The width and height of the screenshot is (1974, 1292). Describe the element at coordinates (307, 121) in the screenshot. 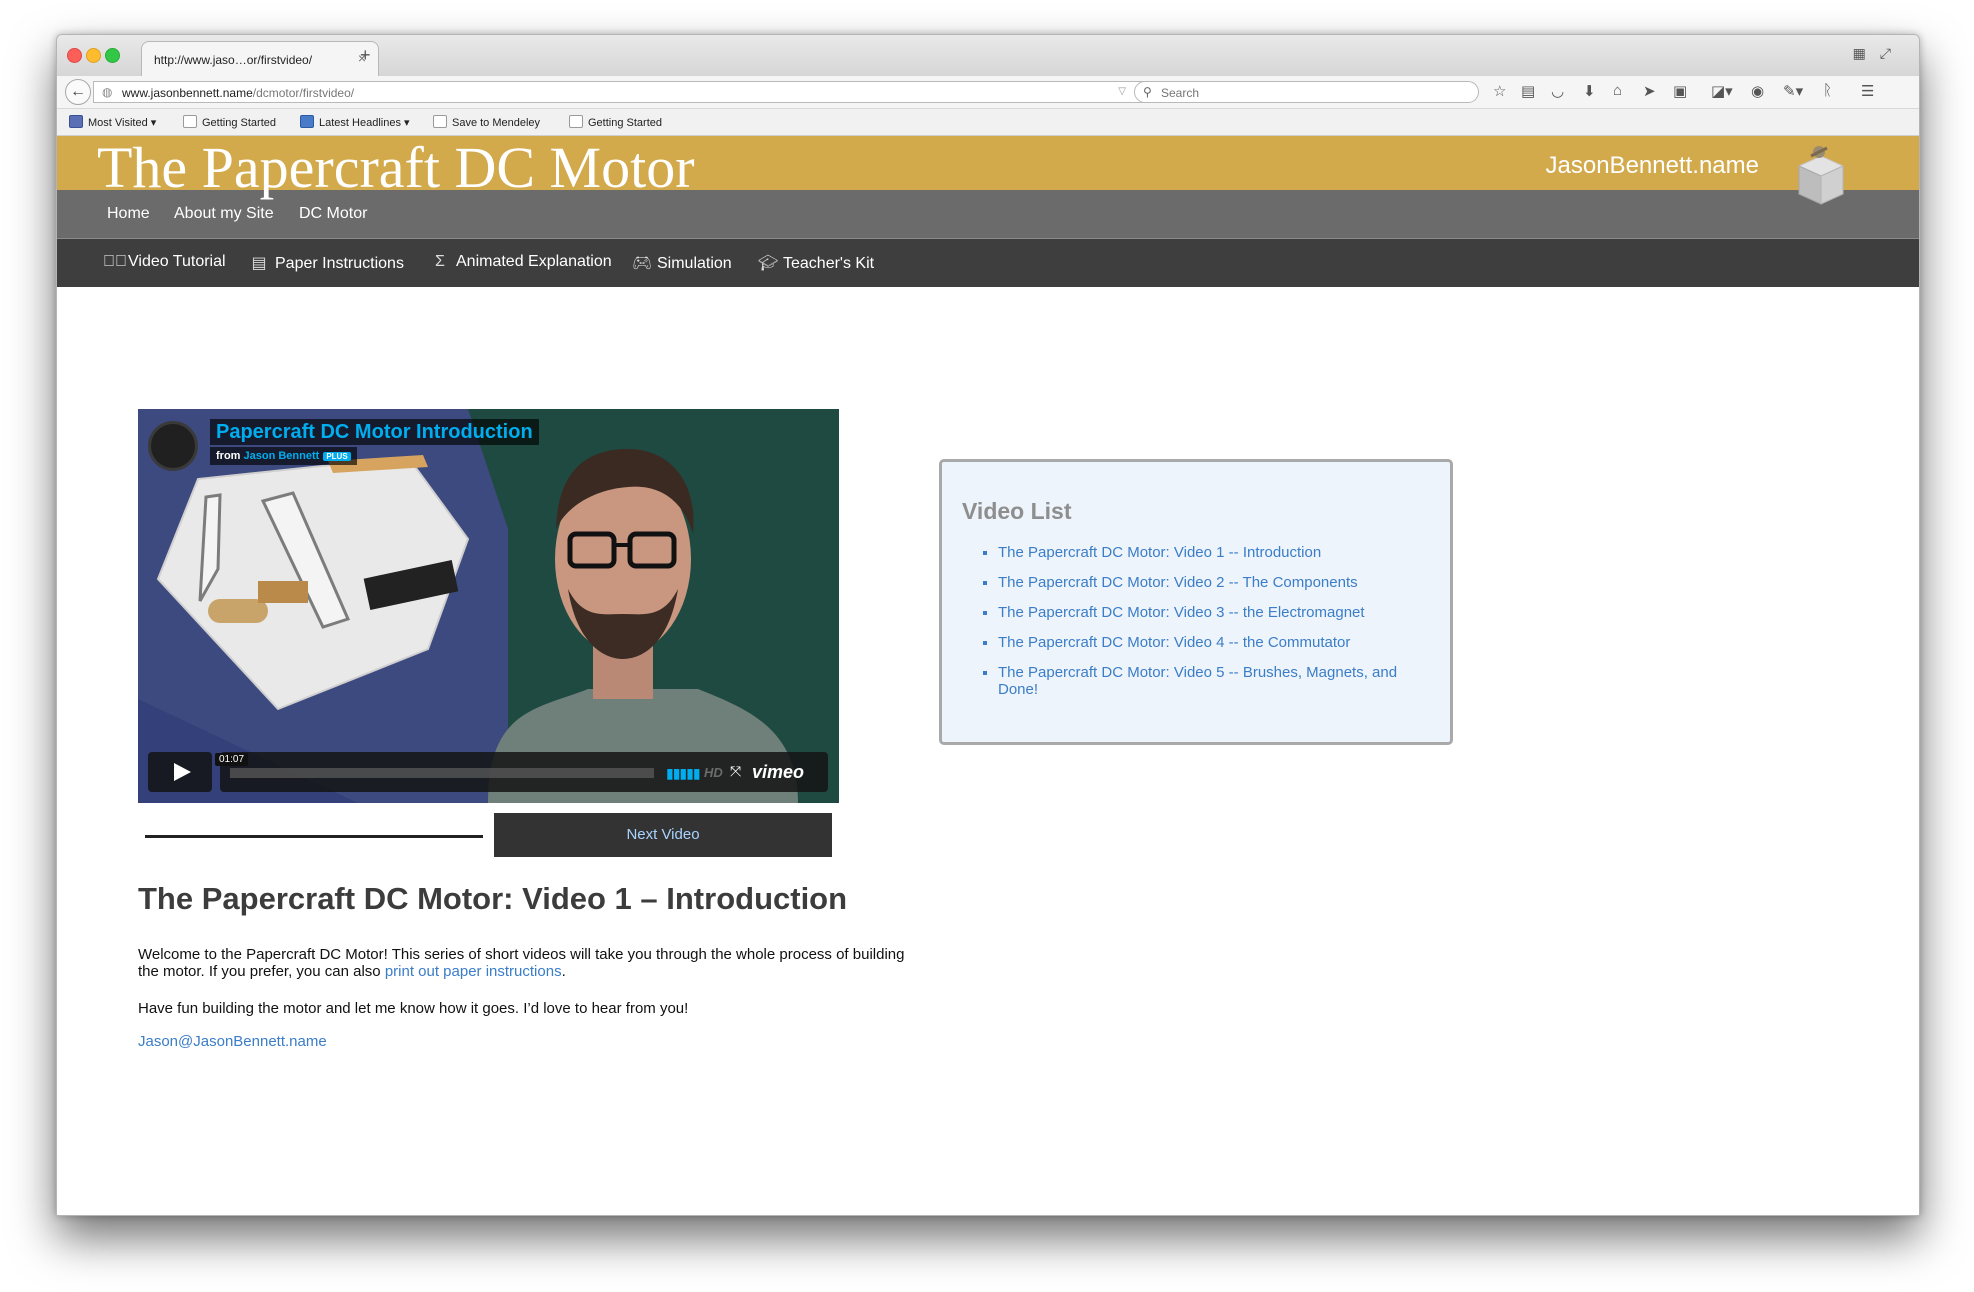

I see `rss-icon` at that location.